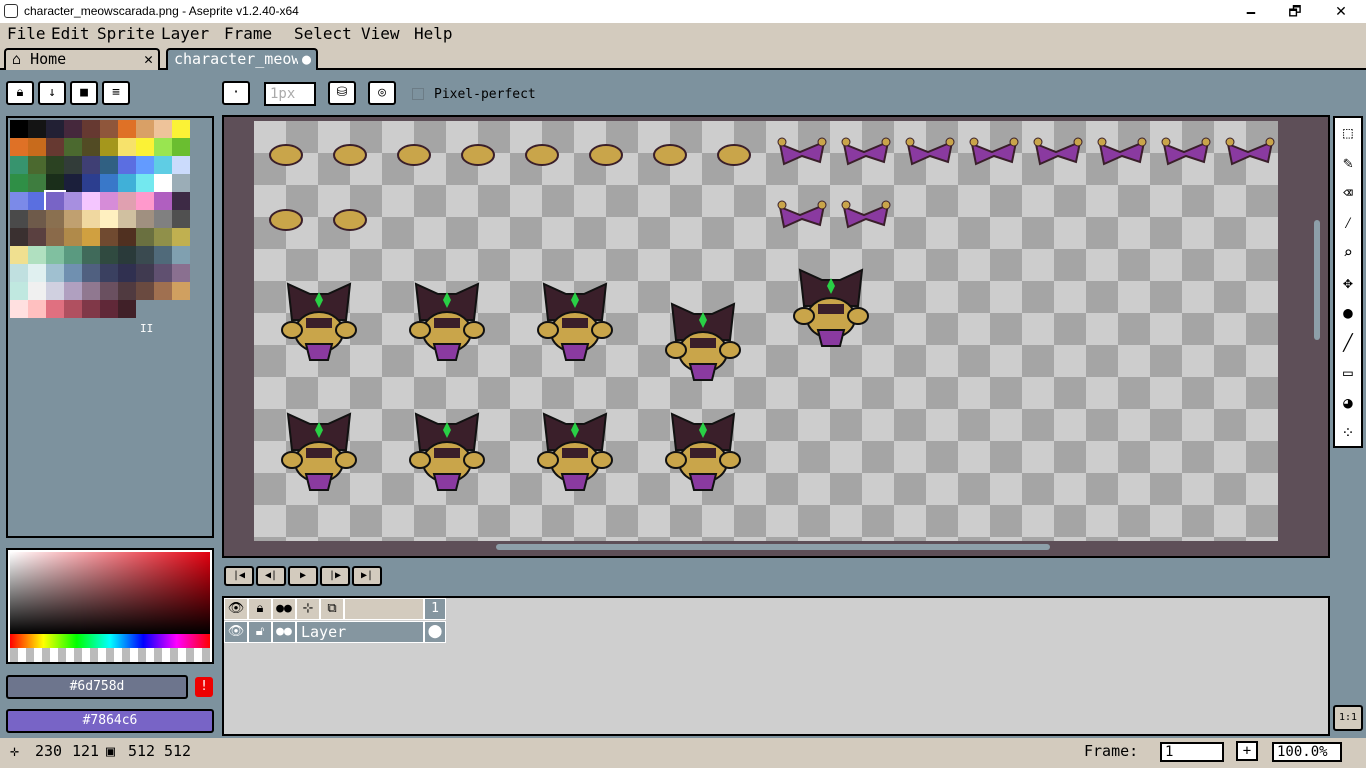  Describe the element at coordinates (97, 687) in the screenshot. I see `foreground-color-button: #6d758d` at that location.